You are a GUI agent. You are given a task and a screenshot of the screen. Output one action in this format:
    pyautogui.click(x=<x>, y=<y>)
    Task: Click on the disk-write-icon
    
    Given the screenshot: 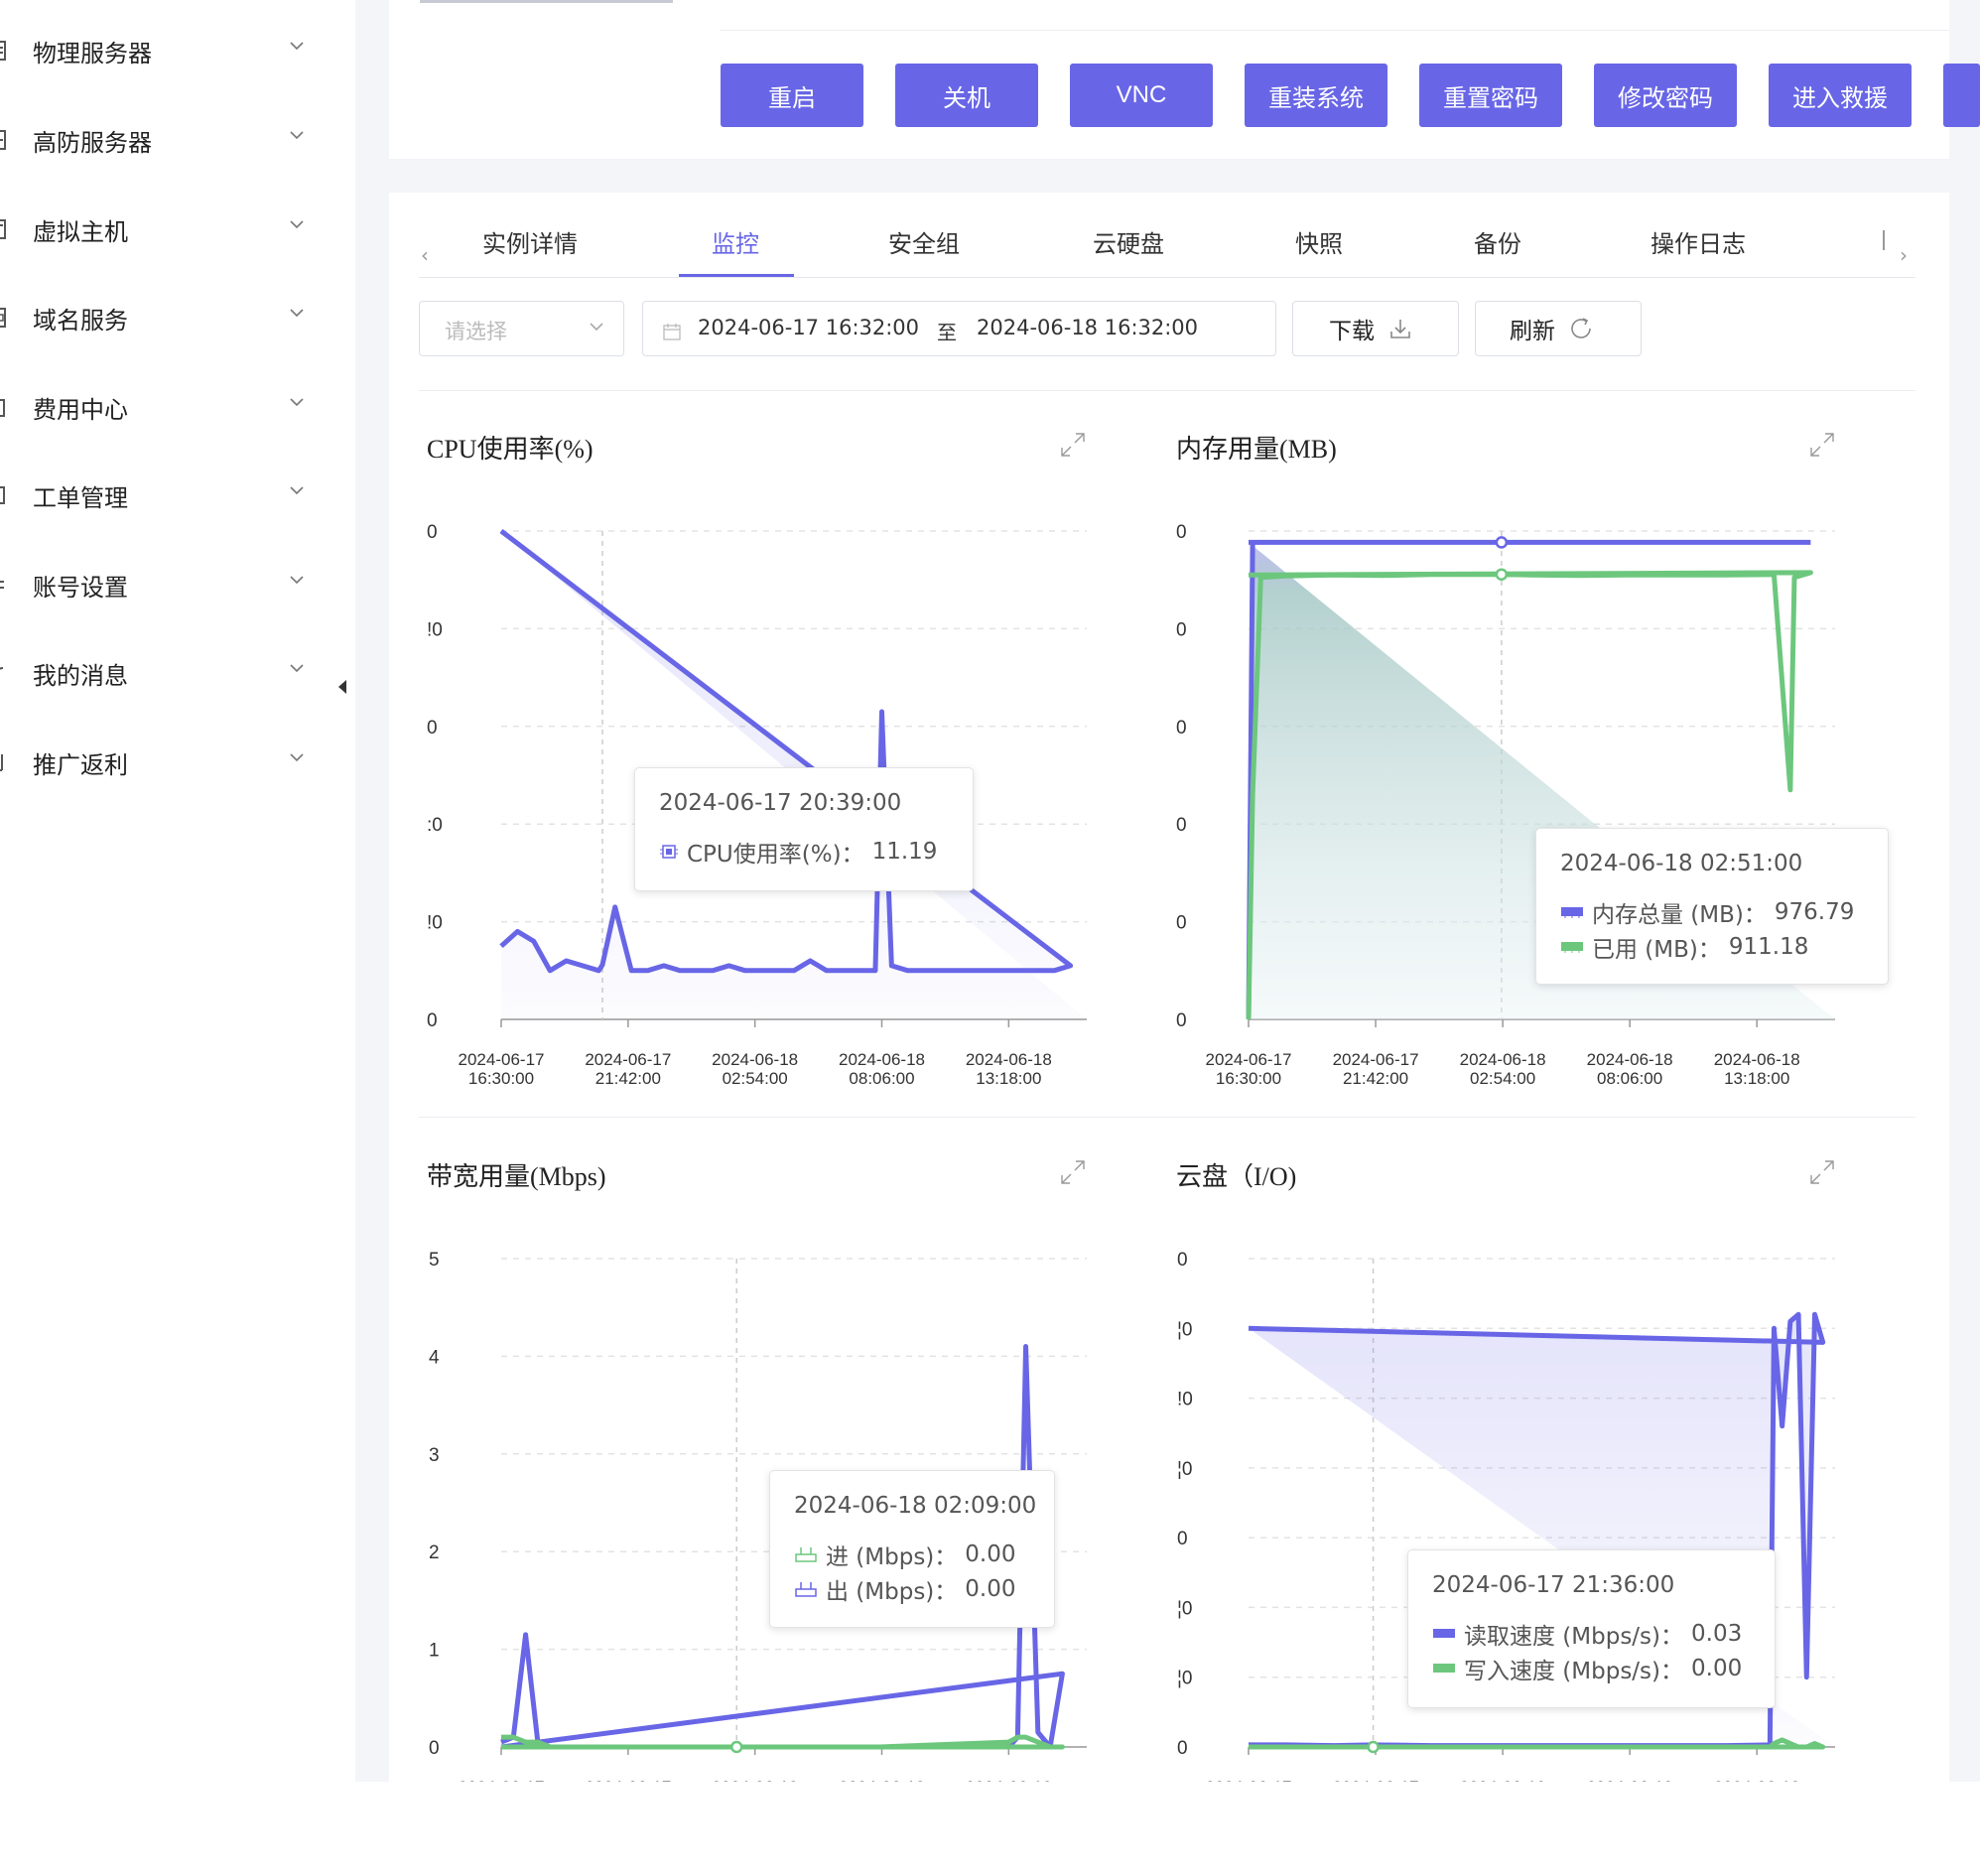 What is the action you would take?
    pyautogui.click(x=1444, y=1668)
    